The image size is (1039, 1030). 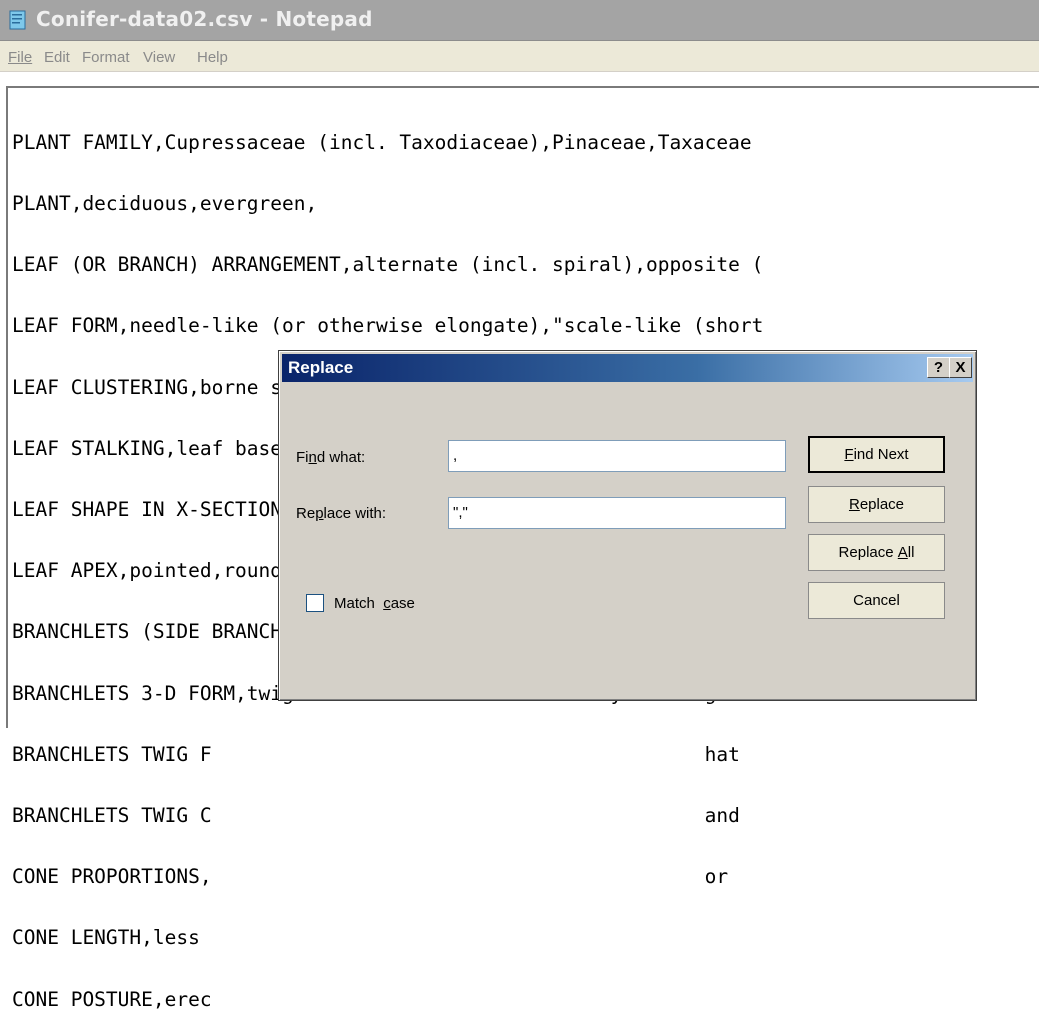 I want to click on match-case-label: Match case, so click(x=374, y=603).